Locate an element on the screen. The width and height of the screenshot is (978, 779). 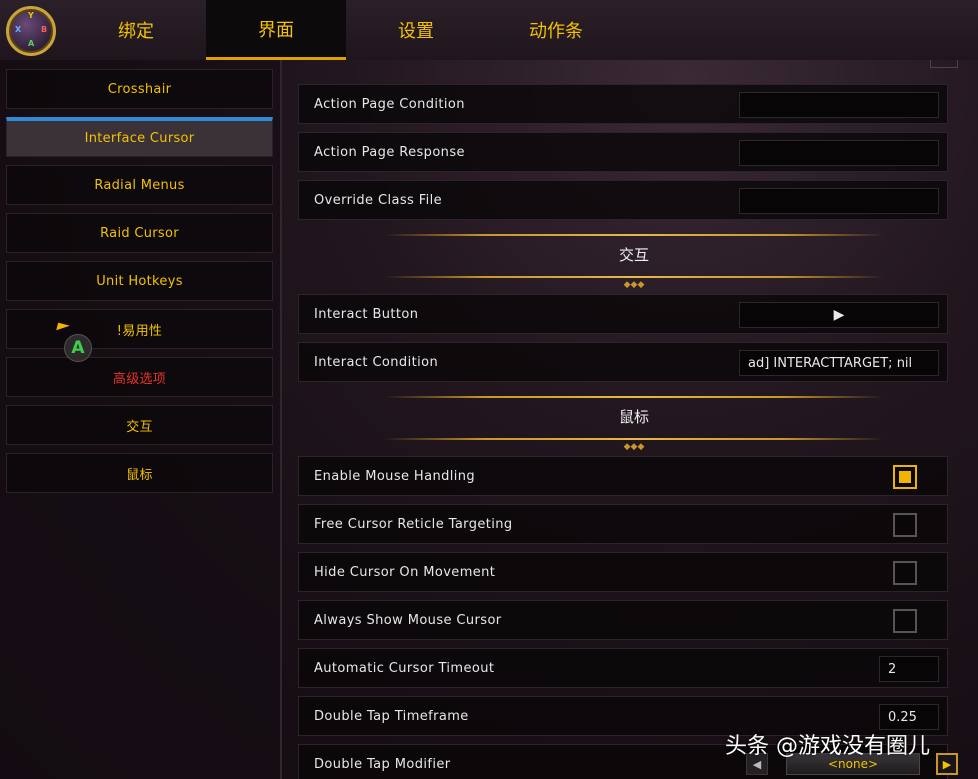
setting-label: Always Show Mouse Cursor is located at coordinates (408, 620).